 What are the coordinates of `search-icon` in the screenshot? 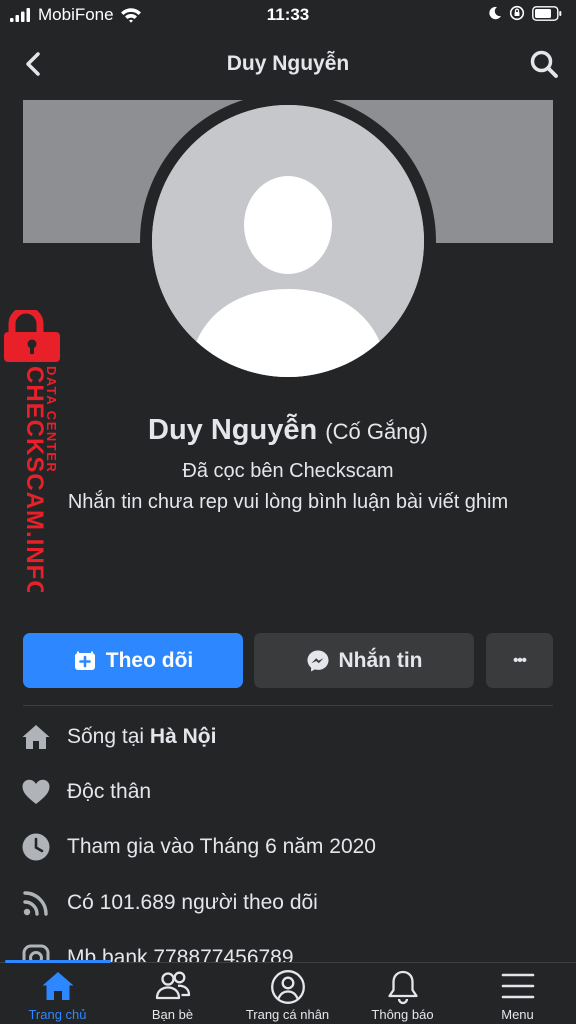 It's located at (544, 64).